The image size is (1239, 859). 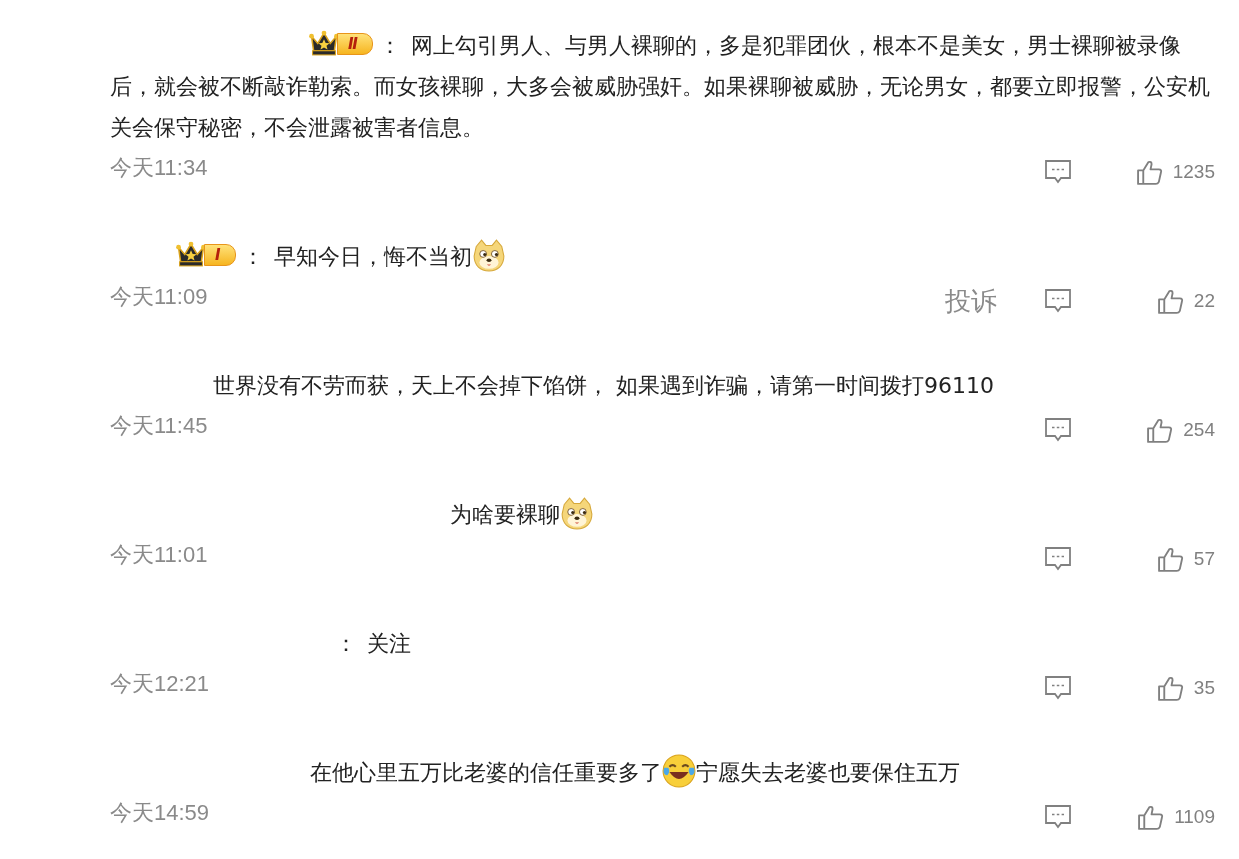 What do you see at coordinates (1204, 559) in the screenshot?
I see `like-count: 57` at bounding box center [1204, 559].